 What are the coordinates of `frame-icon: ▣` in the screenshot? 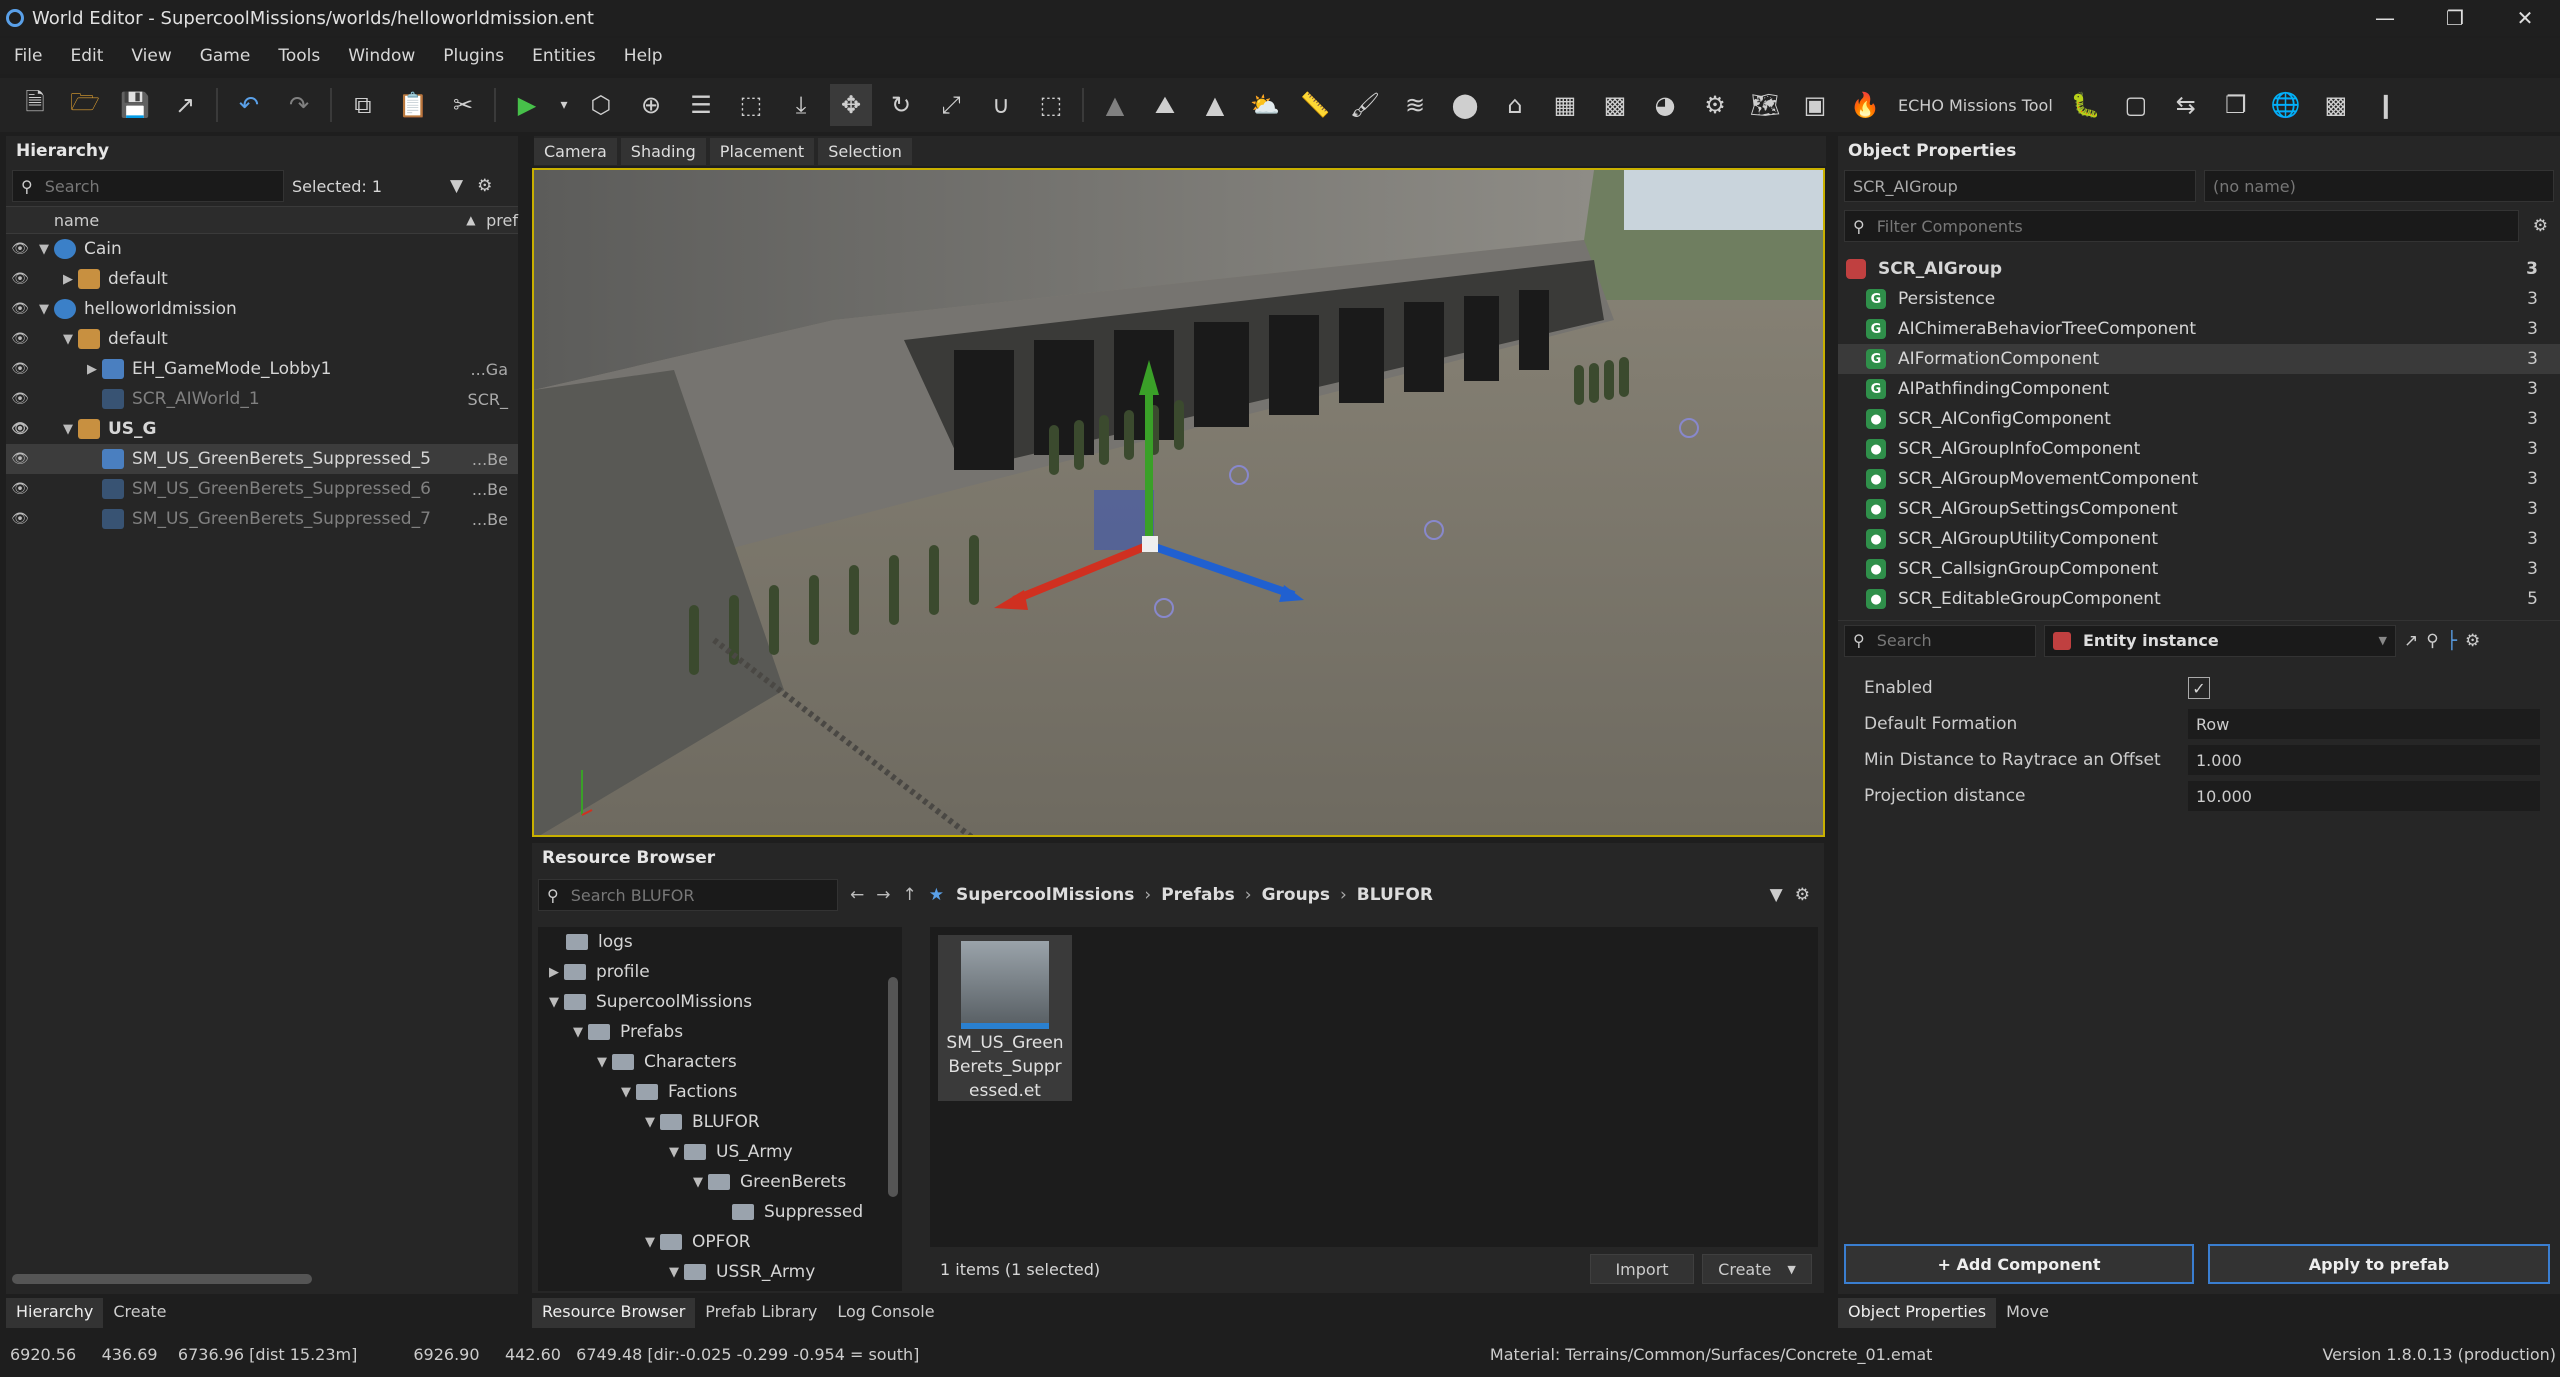 It's located at (1815, 105).